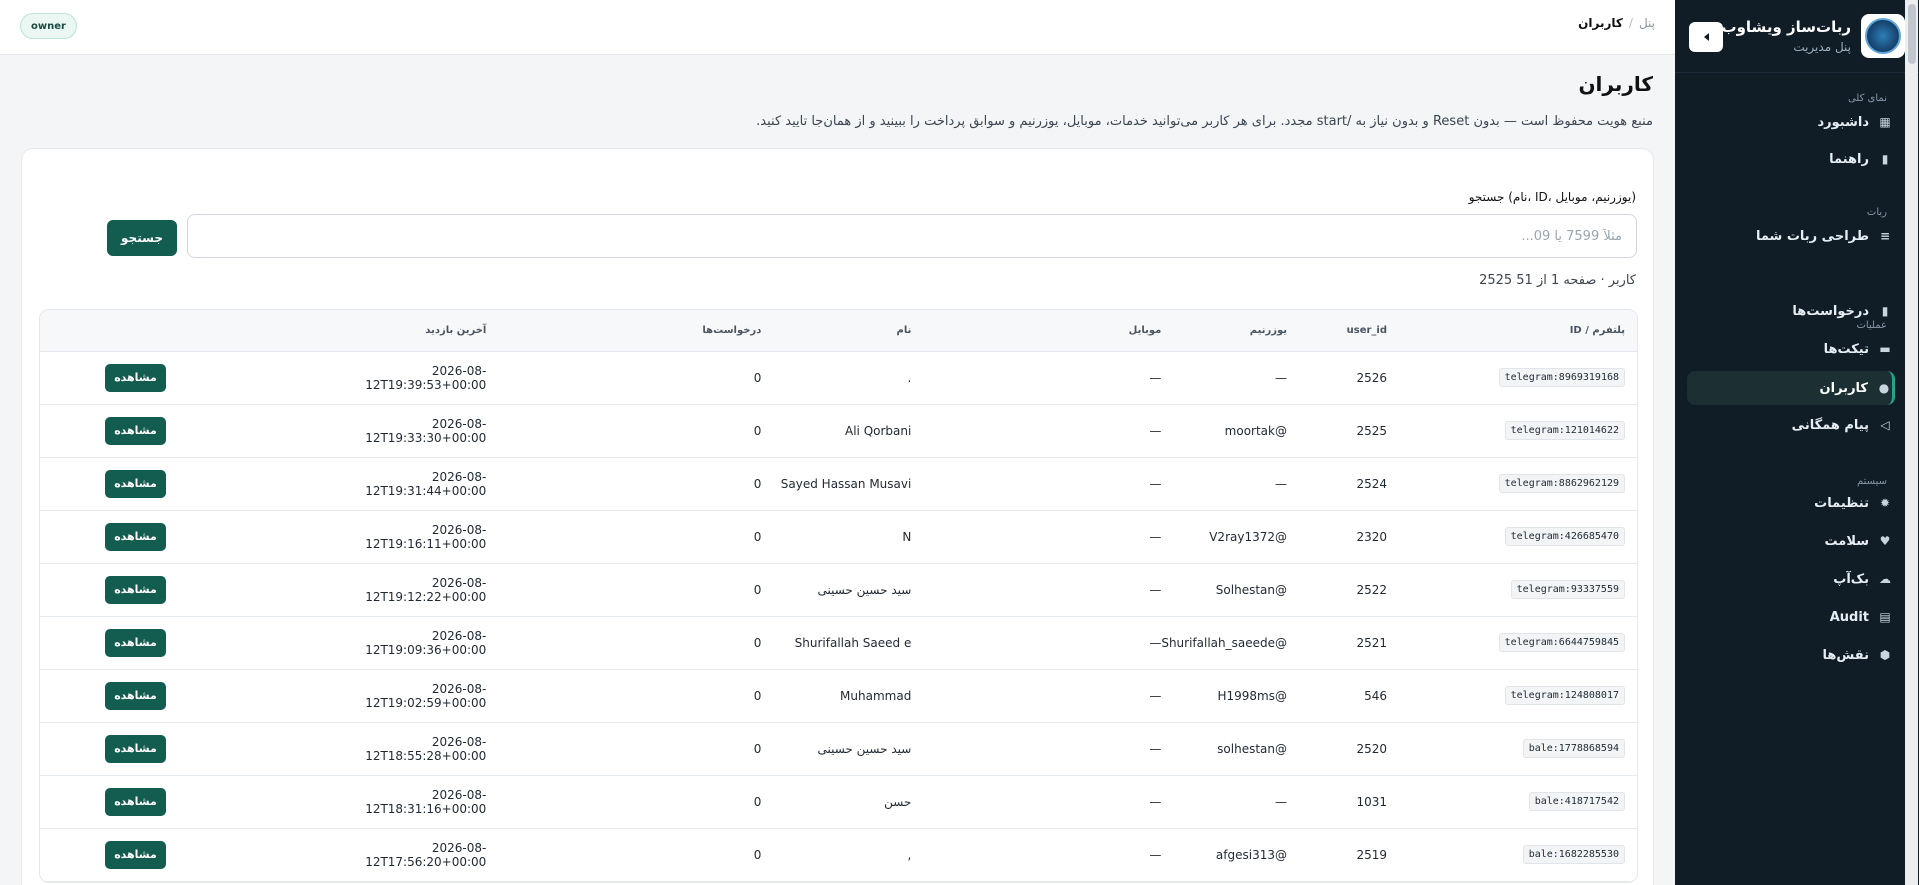 This screenshot has height=885, width=1919. I want to click on sidebar-item-label: کاربران, so click(1843, 388).